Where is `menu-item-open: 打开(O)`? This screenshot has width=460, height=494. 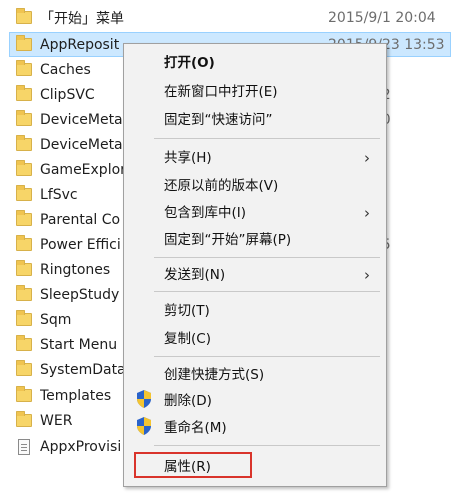
menu-item-open: 打开(O) is located at coordinates (255, 61).